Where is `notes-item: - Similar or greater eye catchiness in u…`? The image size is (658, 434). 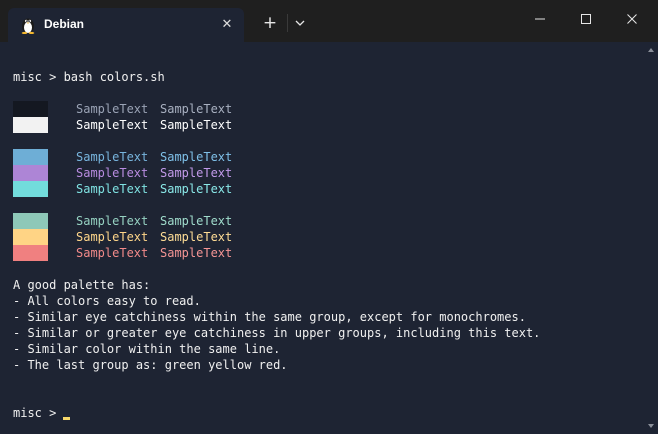 notes-item: - Similar or greater eye catchiness in u… is located at coordinates (277, 333).